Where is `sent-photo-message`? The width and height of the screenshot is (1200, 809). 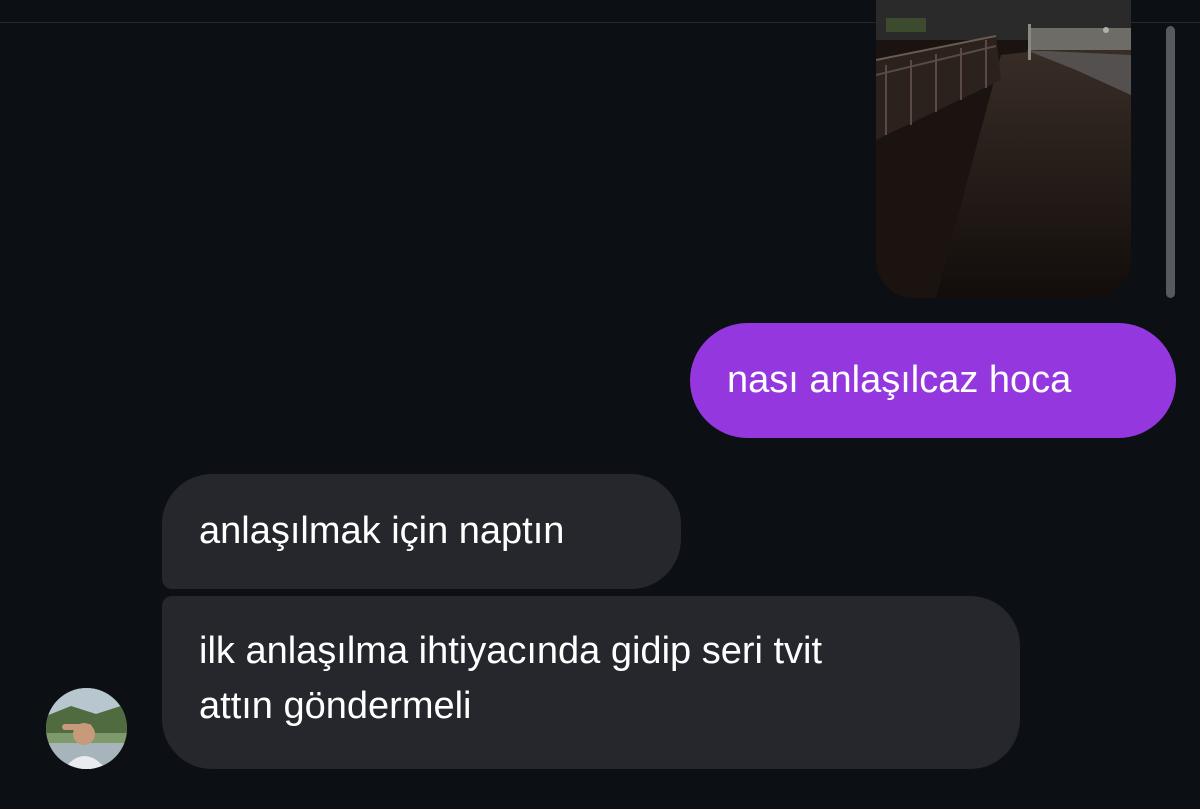 sent-photo-message is located at coordinates (1003, 149).